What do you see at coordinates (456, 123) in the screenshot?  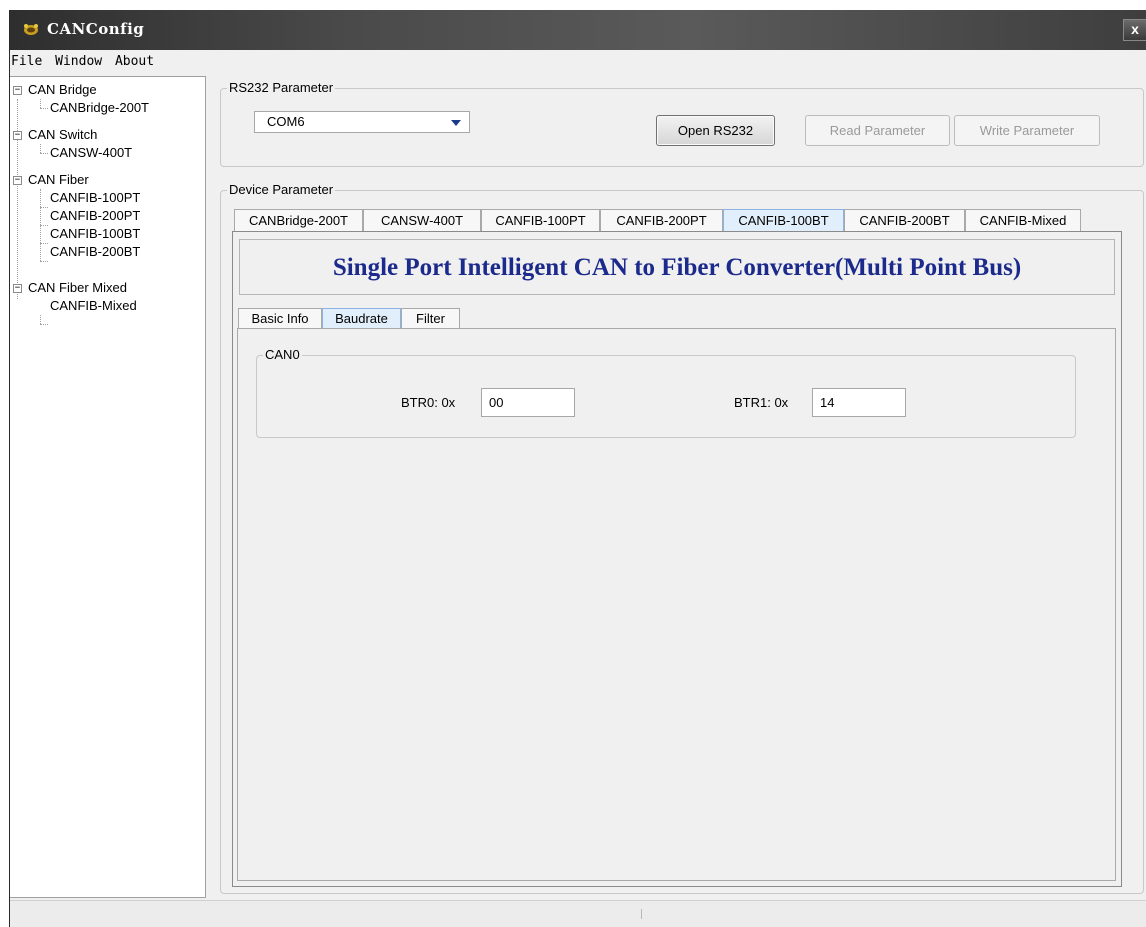 I see `chevron-down-icon` at bounding box center [456, 123].